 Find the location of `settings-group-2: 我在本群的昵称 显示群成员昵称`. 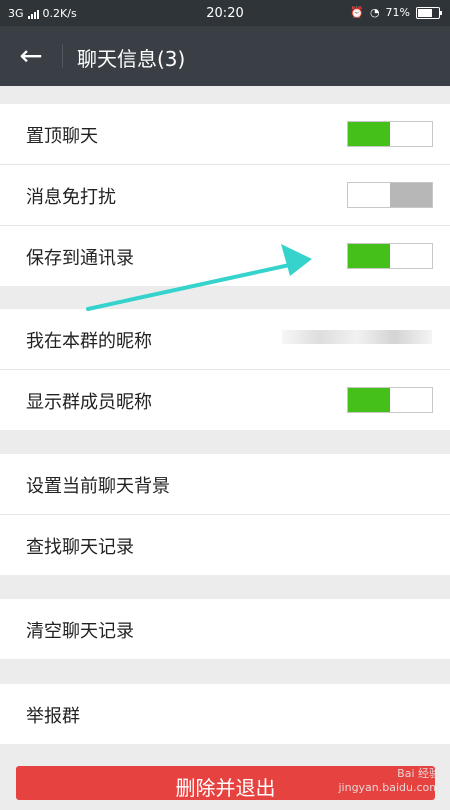

settings-group-2: 我在本群的昵称 显示群成员昵称 is located at coordinates (225, 369).